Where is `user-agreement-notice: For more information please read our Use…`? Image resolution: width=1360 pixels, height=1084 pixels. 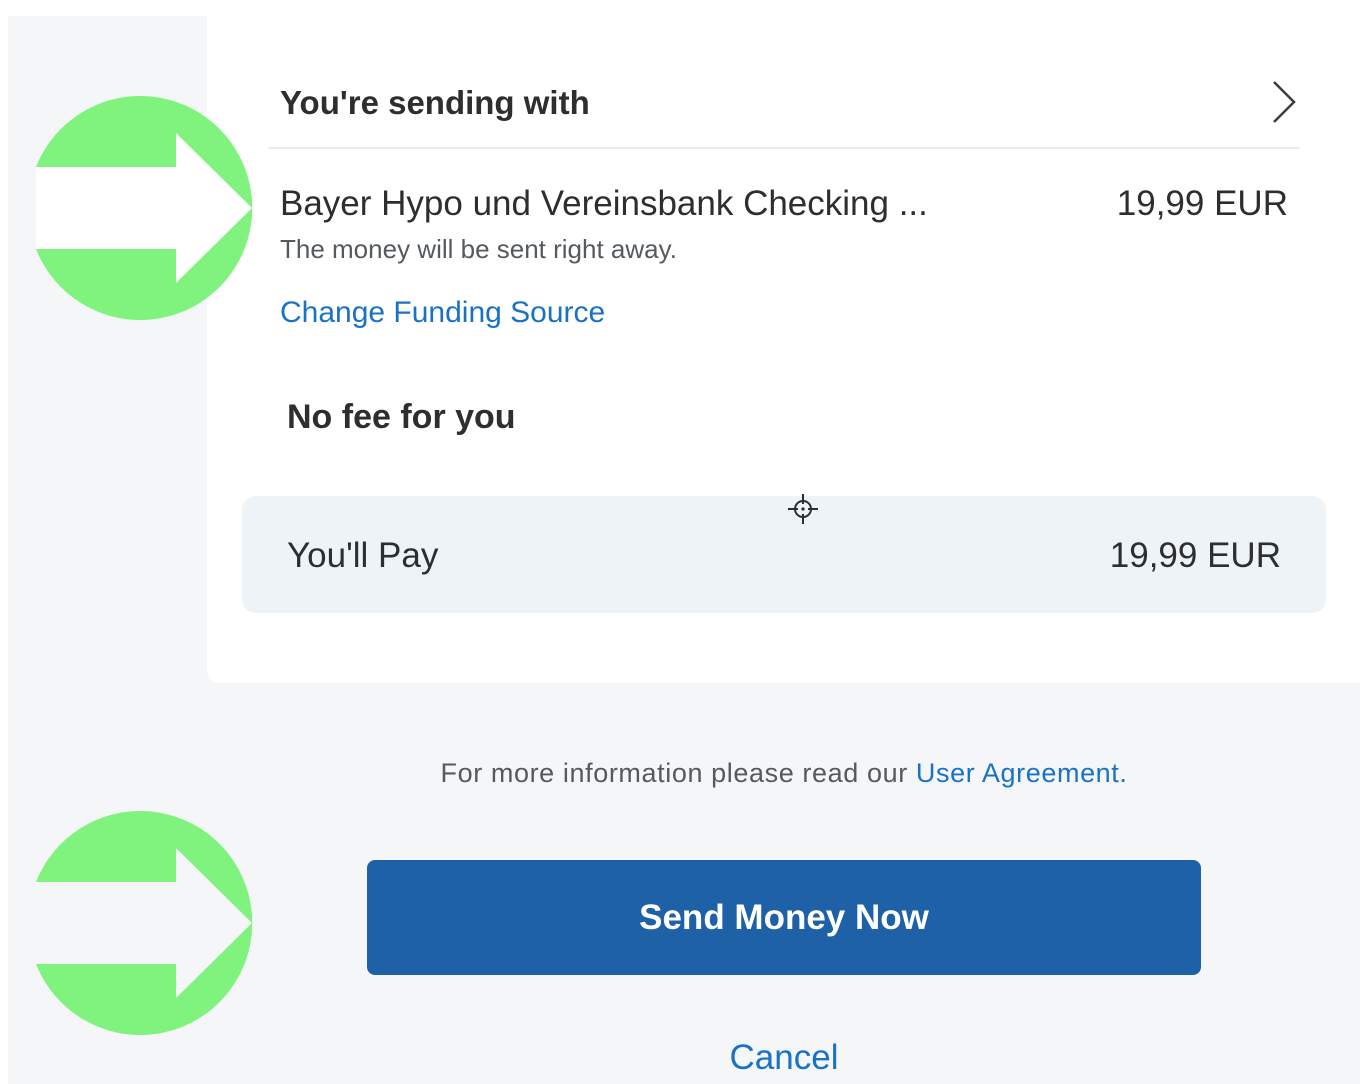
user-agreement-notice: For more information please read our Use… is located at coordinates (680, 773).